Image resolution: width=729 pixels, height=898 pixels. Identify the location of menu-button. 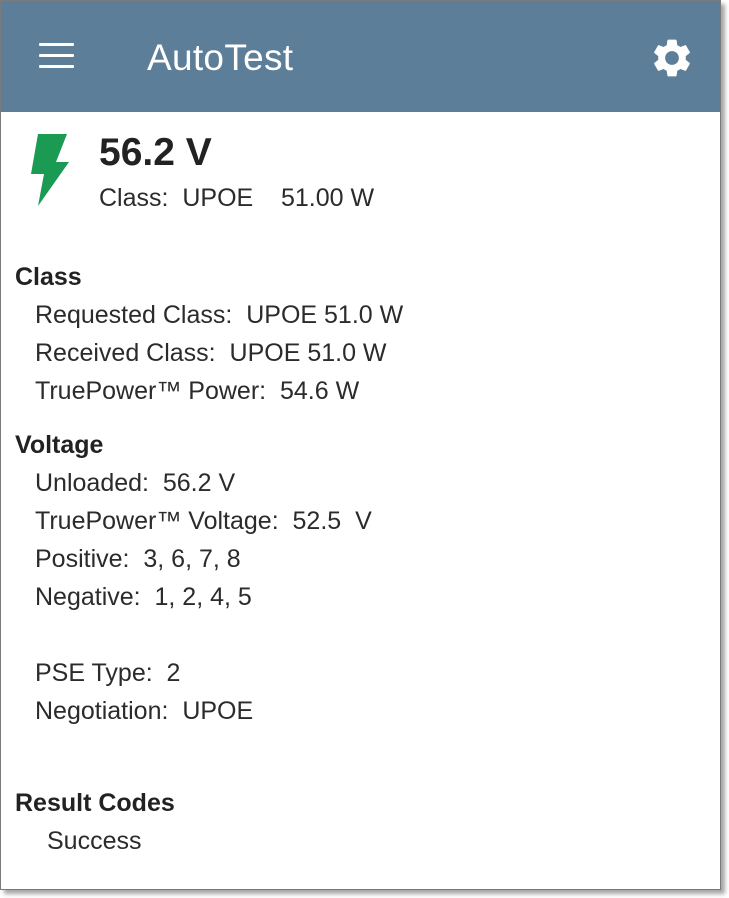
(57, 57).